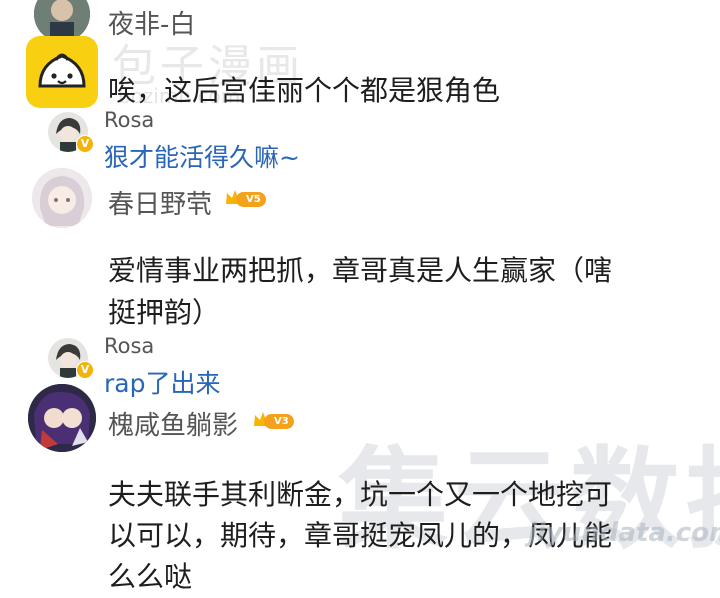 This screenshot has height=598, width=720. Describe the element at coordinates (164, 312) in the screenshot. I see `comment-text-line: 挺押韵）` at that location.